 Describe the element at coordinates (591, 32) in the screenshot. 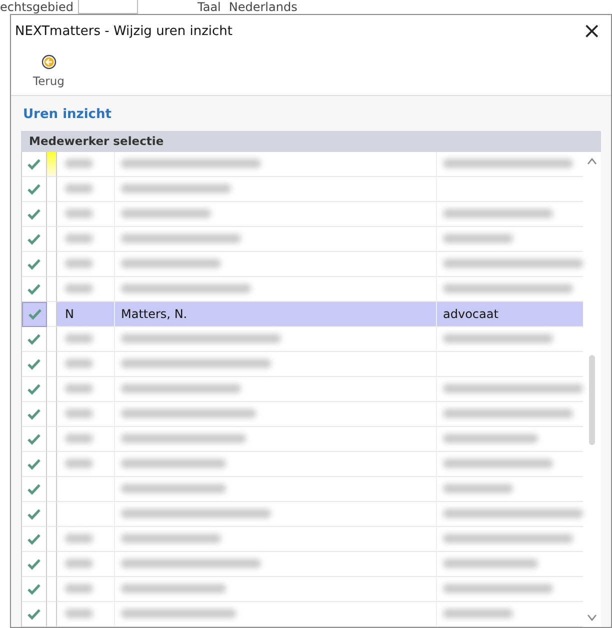

I see `close-button: ×` at that location.